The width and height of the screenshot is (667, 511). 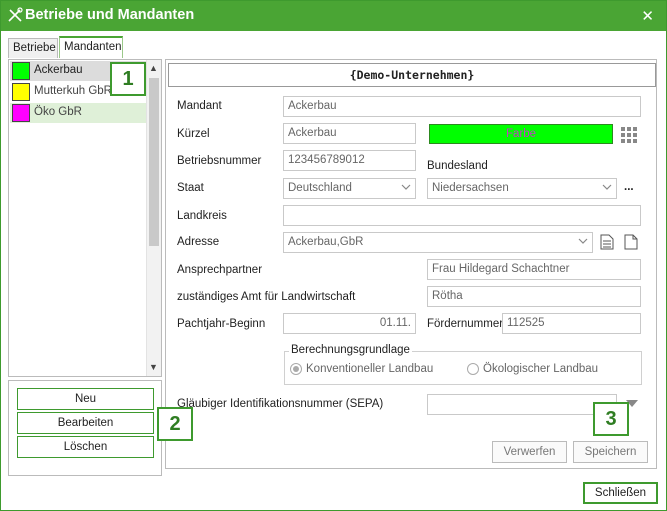 What do you see at coordinates (462, 106) in the screenshot?
I see `mandant-field: Ackerbau` at bounding box center [462, 106].